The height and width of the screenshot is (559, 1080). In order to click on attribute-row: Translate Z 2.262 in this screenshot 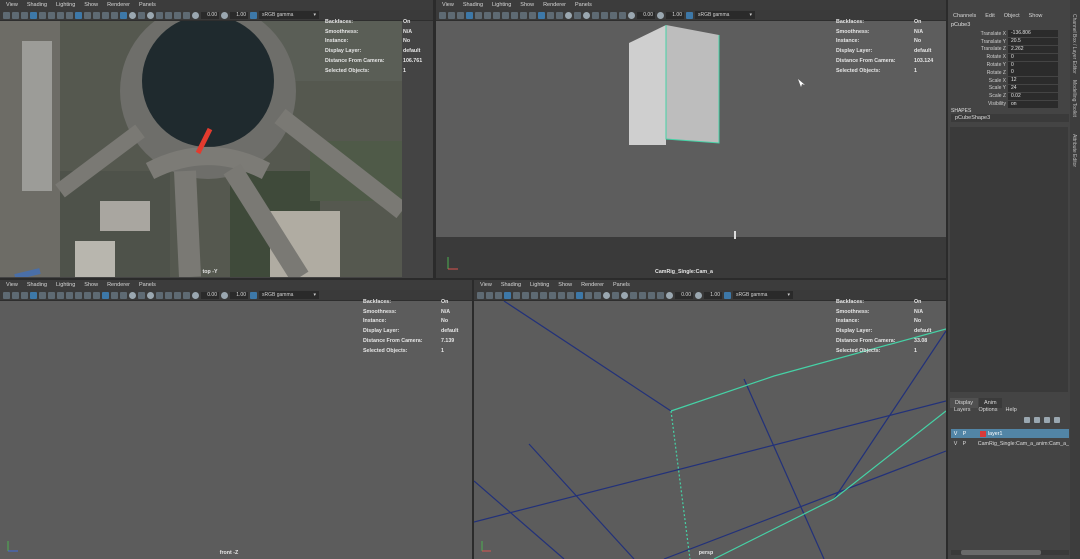, I will do `click(1009, 49)`.